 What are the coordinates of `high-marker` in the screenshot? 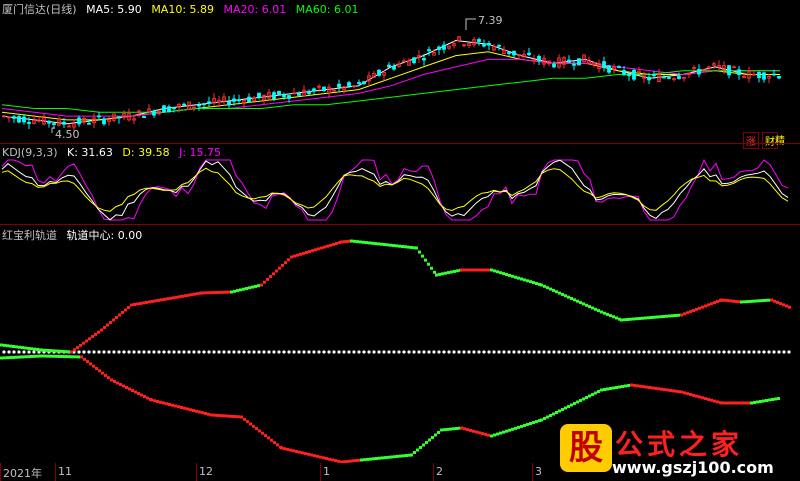 It's located at (470, 24).